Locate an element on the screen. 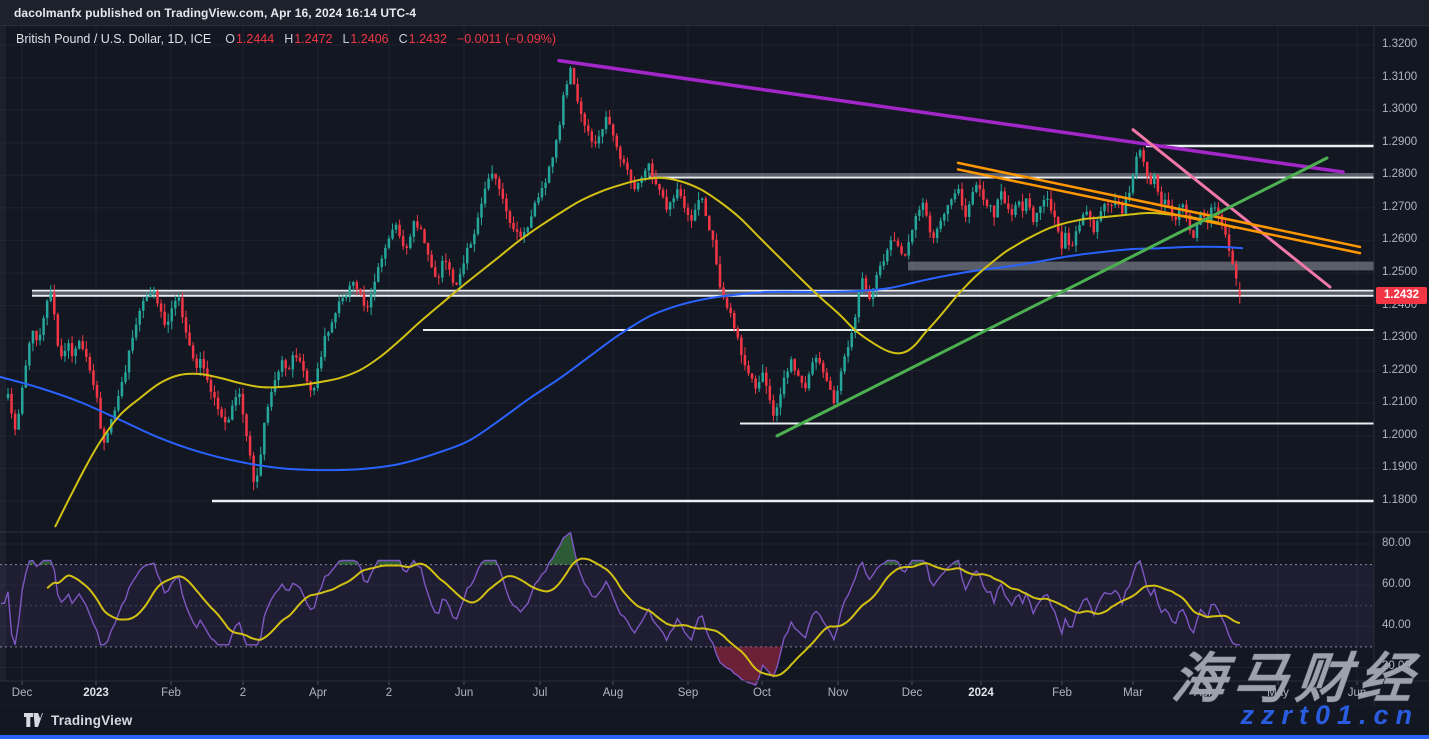  high-label: H is located at coordinates (289, 39).